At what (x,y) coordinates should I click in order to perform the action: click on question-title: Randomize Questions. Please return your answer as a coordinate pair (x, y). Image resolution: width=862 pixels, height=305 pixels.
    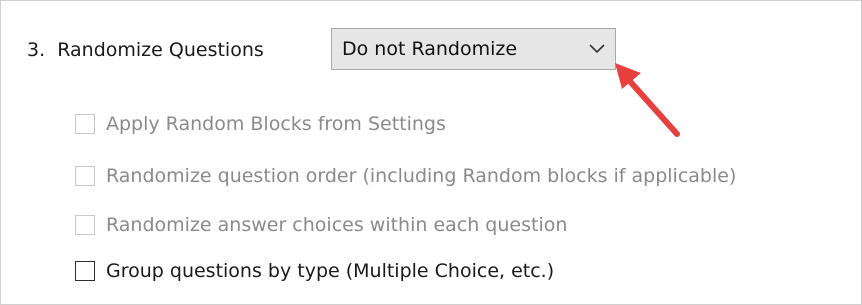
    Looking at the image, I should click on (160, 50).